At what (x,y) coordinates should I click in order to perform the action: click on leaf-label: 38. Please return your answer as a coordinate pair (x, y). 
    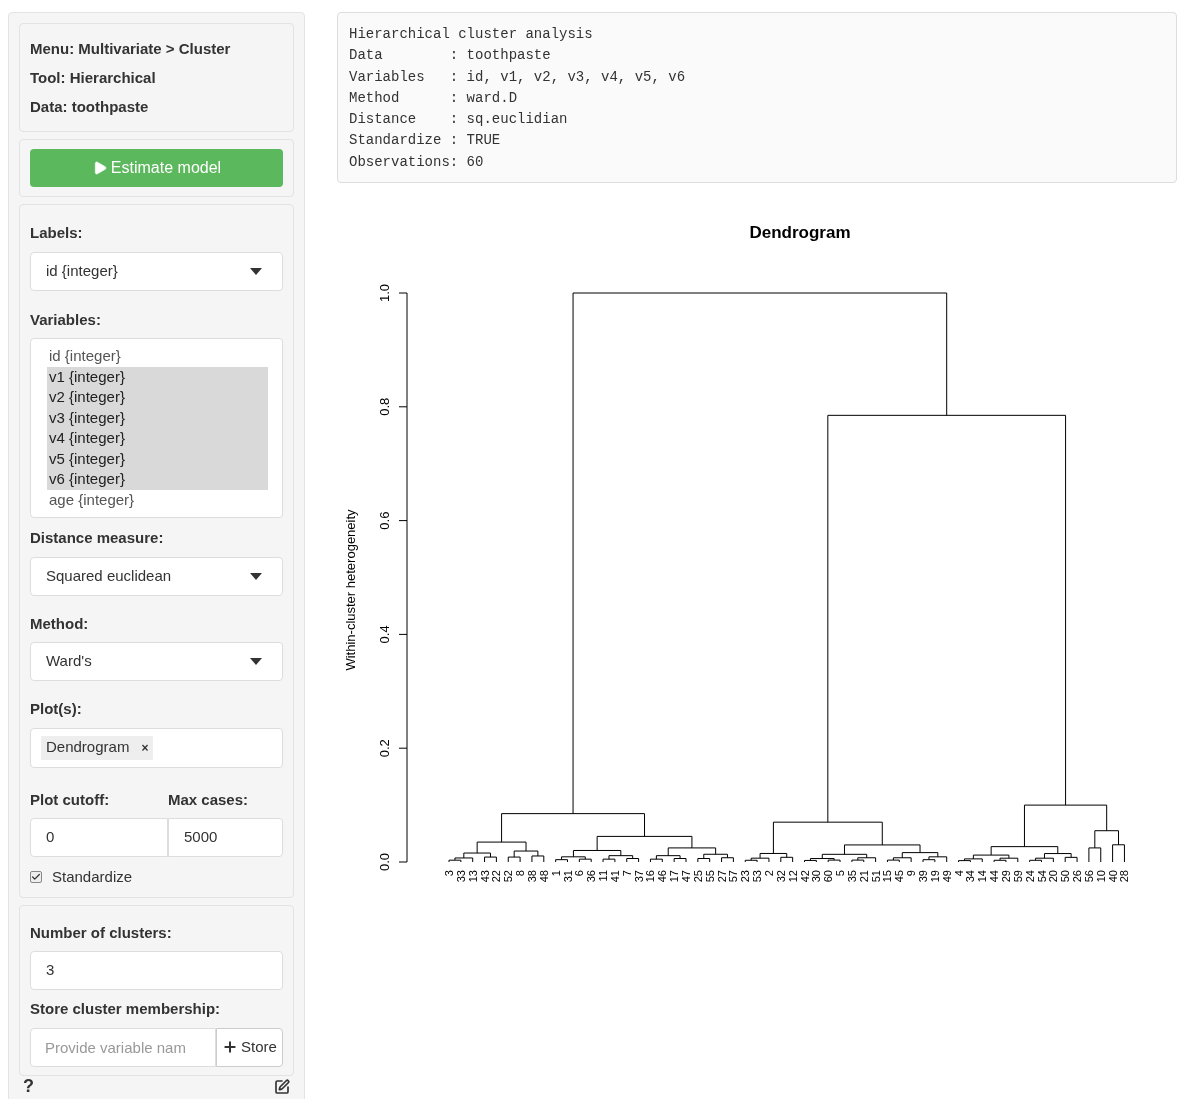
    Looking at the image, I should click on (531, 876).